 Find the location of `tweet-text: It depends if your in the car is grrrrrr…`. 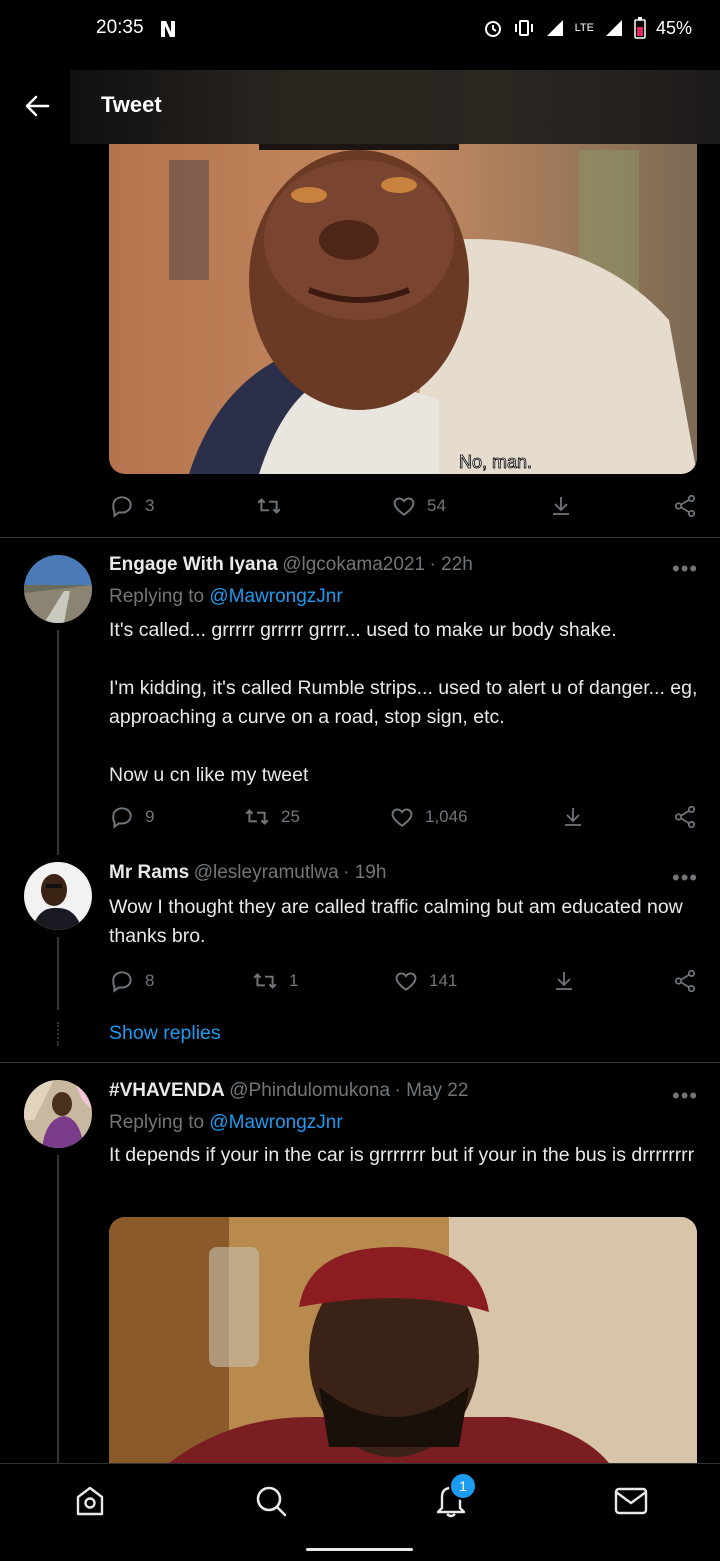

tweet-text: It depends if your in the car is grrrrrr… is located at coordinates (402, 1155).